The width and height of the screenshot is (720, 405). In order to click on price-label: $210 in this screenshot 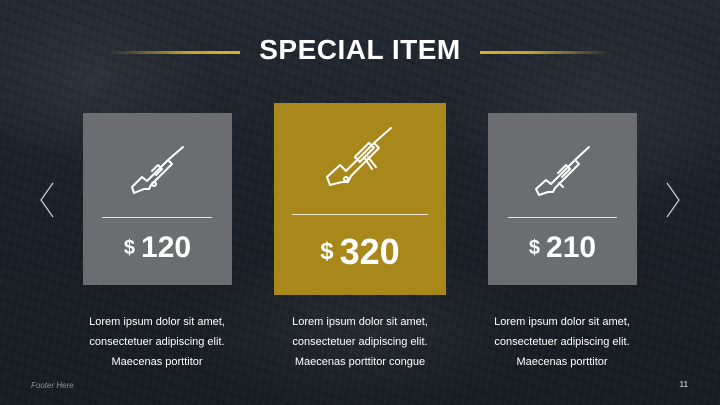, I will do `click(562, 248)`.